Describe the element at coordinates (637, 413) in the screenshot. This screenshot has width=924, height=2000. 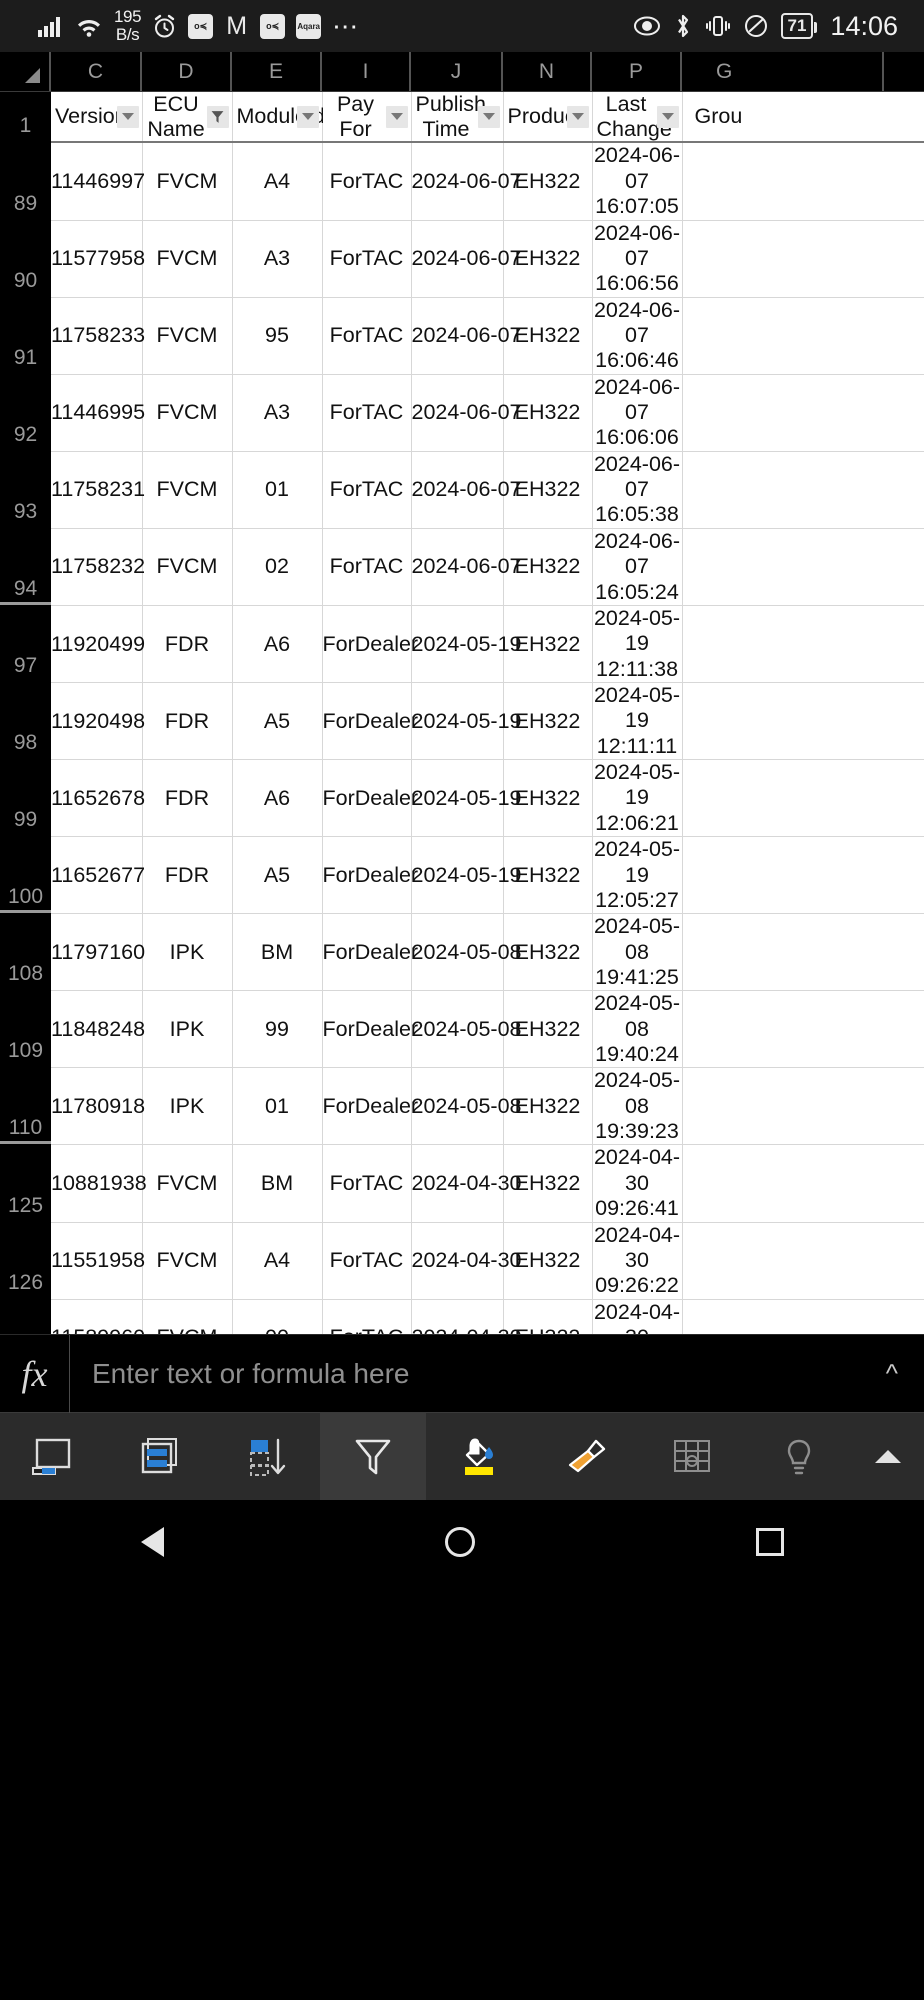
I see `cell-last-change: 2024-06-07 16:06:06` at that location.